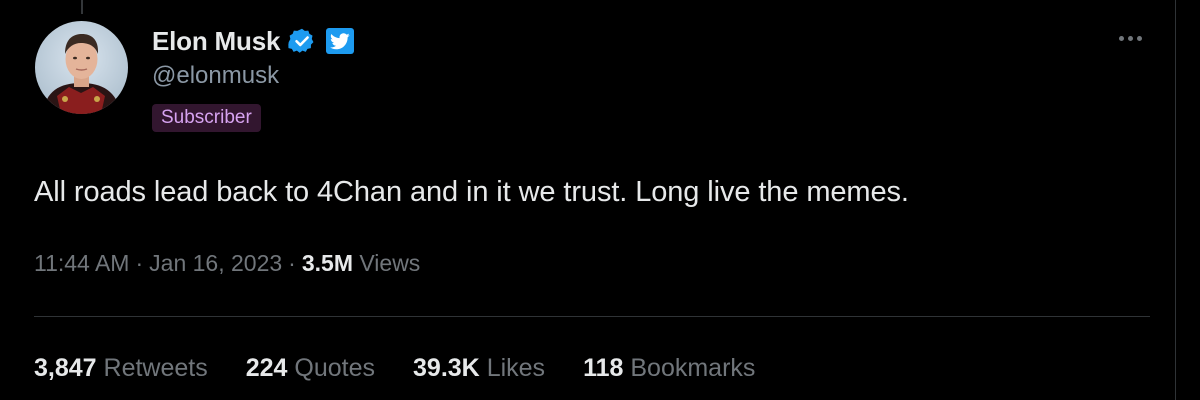  I want to click on bookmarks-label: Bookmarks, so click(693, 368).